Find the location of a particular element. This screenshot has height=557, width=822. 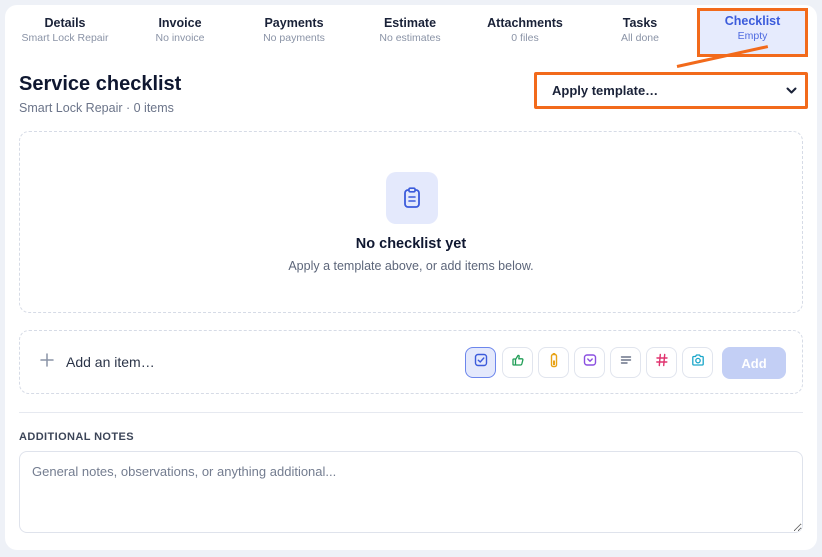

add-item-row: Add is located at coordinates (411, 362).